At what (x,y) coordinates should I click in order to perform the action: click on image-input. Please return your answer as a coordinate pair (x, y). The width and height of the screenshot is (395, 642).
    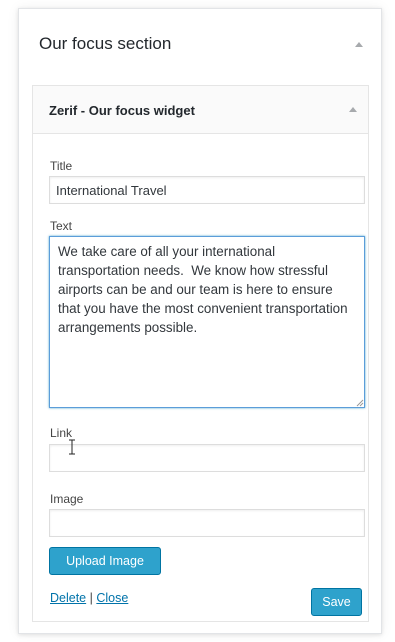
    Looking at the image, I should click on (207, 523).